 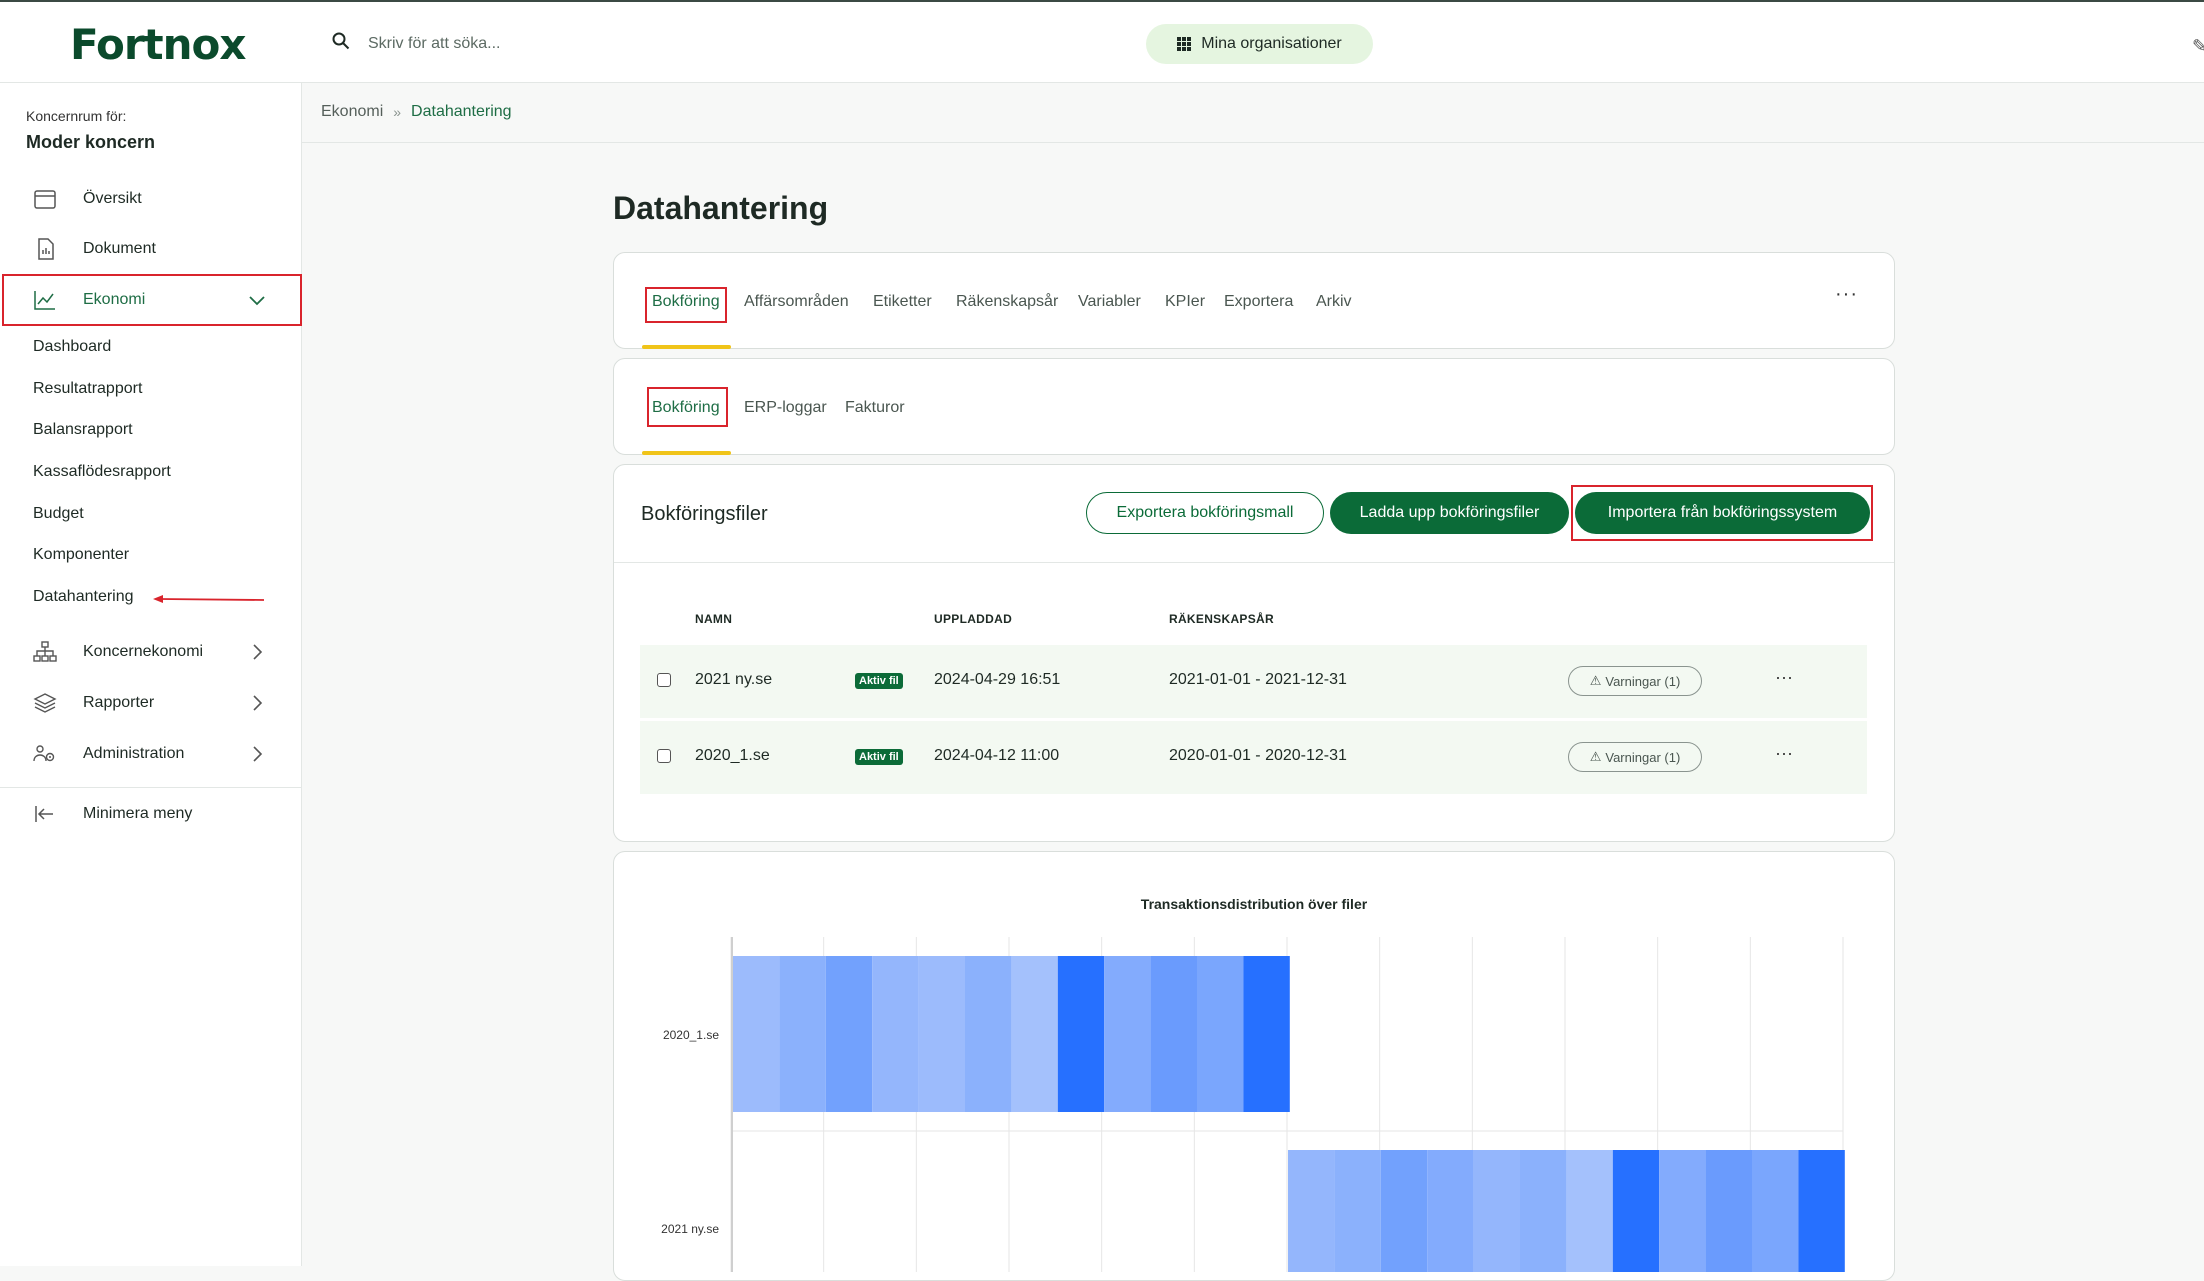 What do you see at coordinates (1258, 755) in the screenshot?
I see `fiscal-year: 2020-01-01 - 2020-12-31` at bounding box center [1258, 755].